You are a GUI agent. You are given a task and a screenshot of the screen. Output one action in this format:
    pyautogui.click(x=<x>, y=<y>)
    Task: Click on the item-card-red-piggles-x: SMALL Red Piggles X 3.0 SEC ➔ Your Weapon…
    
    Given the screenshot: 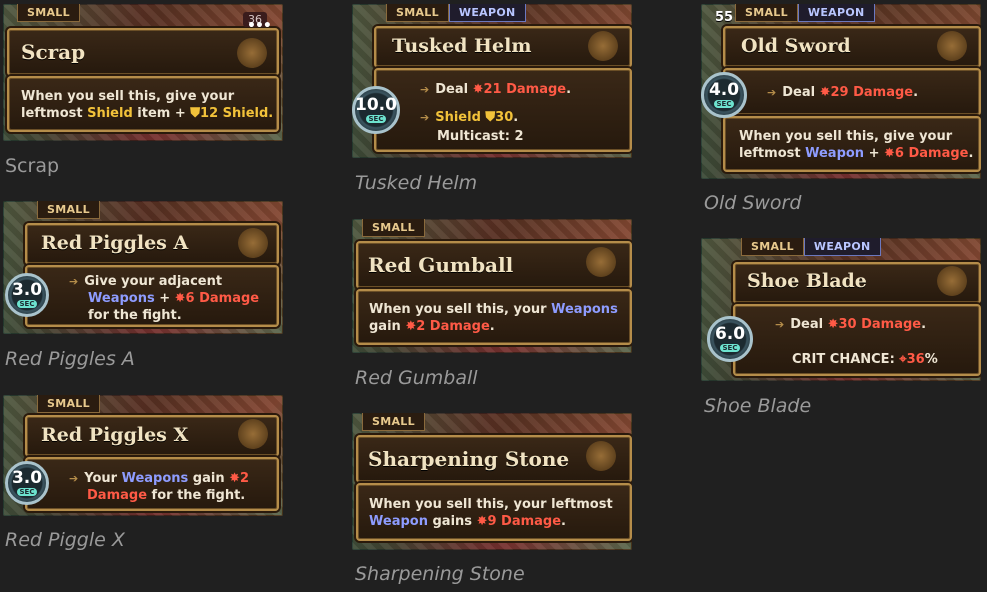 What is the action you would take?
    pyautogui.click(x=143, y=455)
    